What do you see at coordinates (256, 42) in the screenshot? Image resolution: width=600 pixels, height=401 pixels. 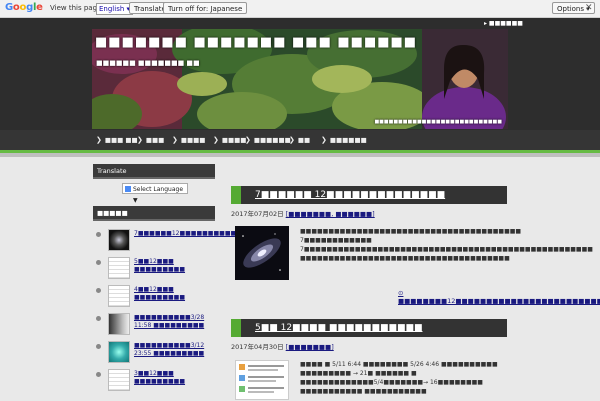 I see `blog-title: ■■■■■■■ ■■■■■■■ ■■■ ■■■■■■` at bounding box center [256, 42].